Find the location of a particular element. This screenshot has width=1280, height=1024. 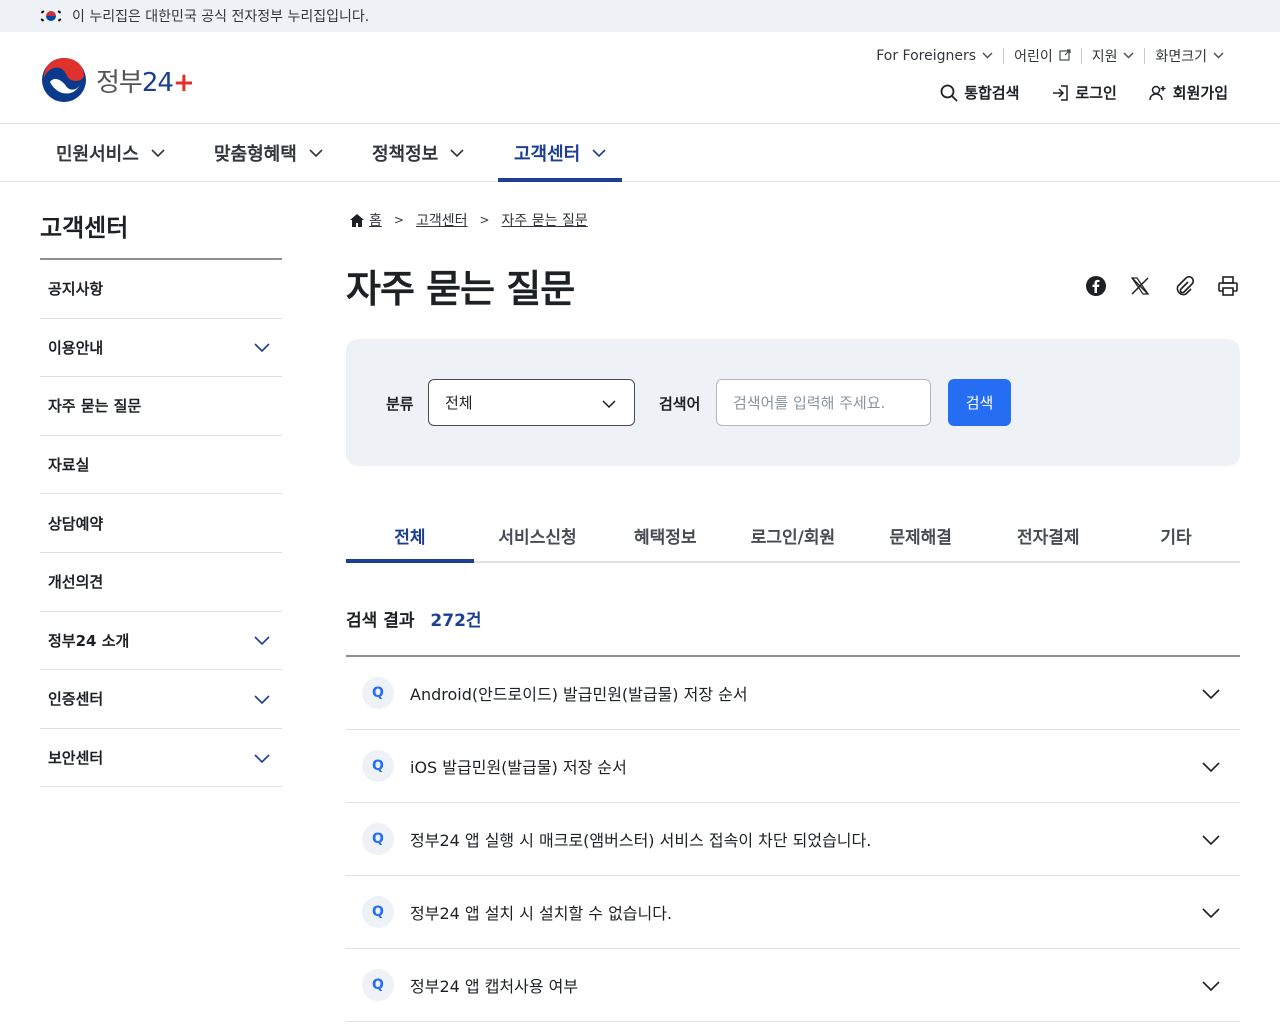

sidebar-item-library: 자료실 is located at coordinates (161, 465).